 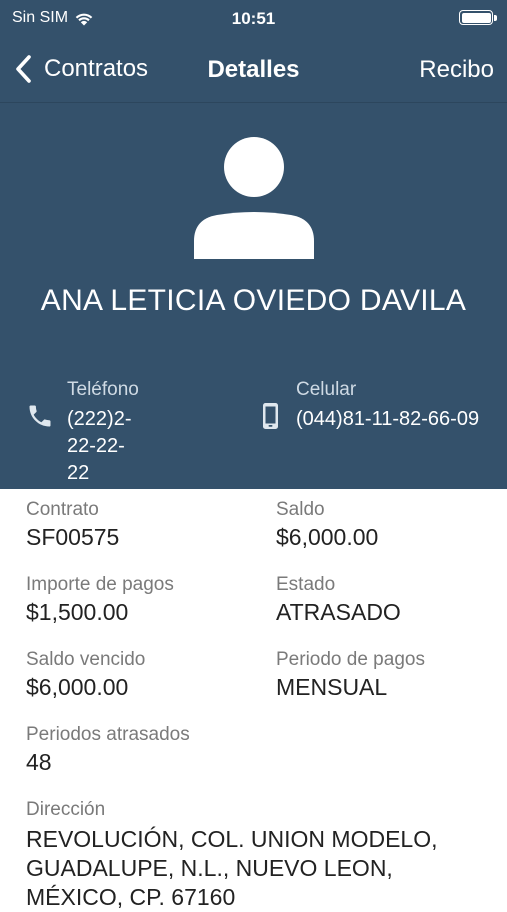 I want to click on phone-label: Teléfono, so click(x=103, y=389).